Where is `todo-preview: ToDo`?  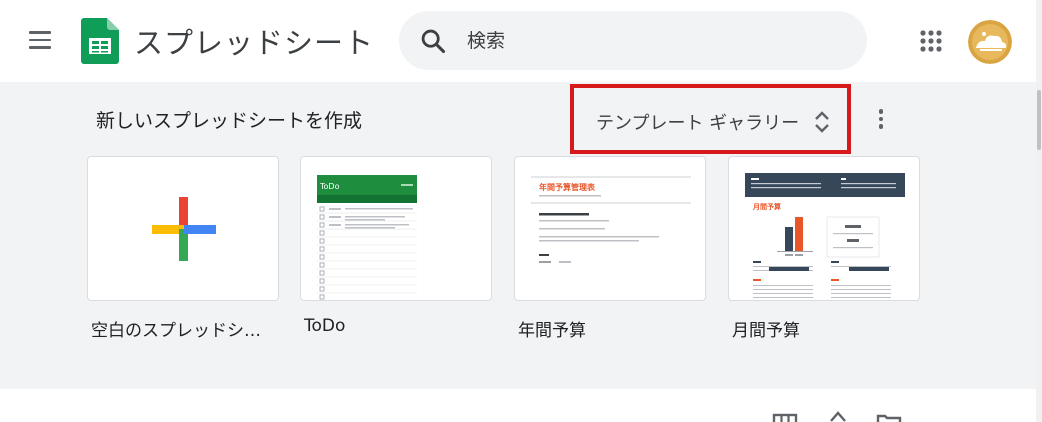
todo-preview: ToDo is located at coordinates (367, 237).